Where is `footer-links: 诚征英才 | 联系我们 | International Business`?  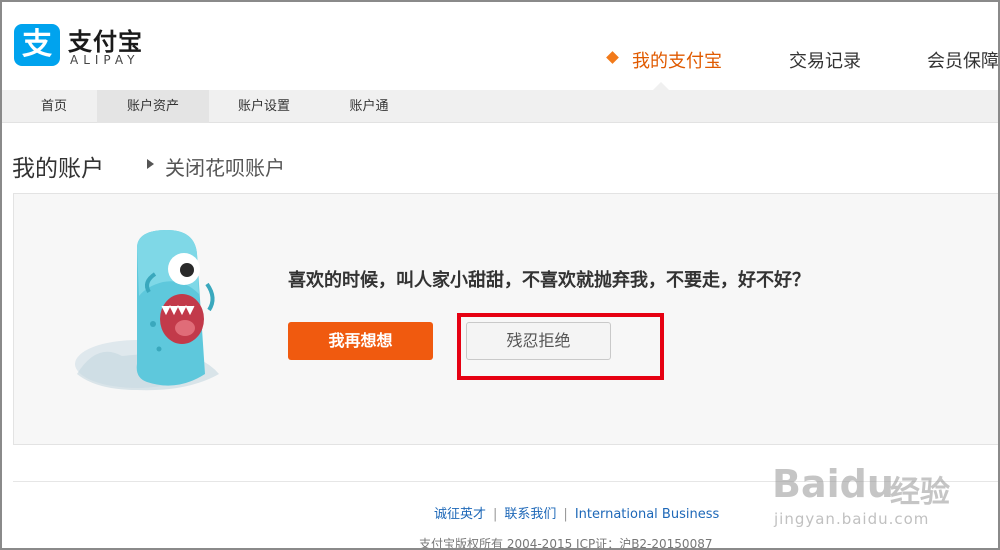 footer-links: 诚征英才 | 联系我们 | International Business is located at coordinates (576, 512).